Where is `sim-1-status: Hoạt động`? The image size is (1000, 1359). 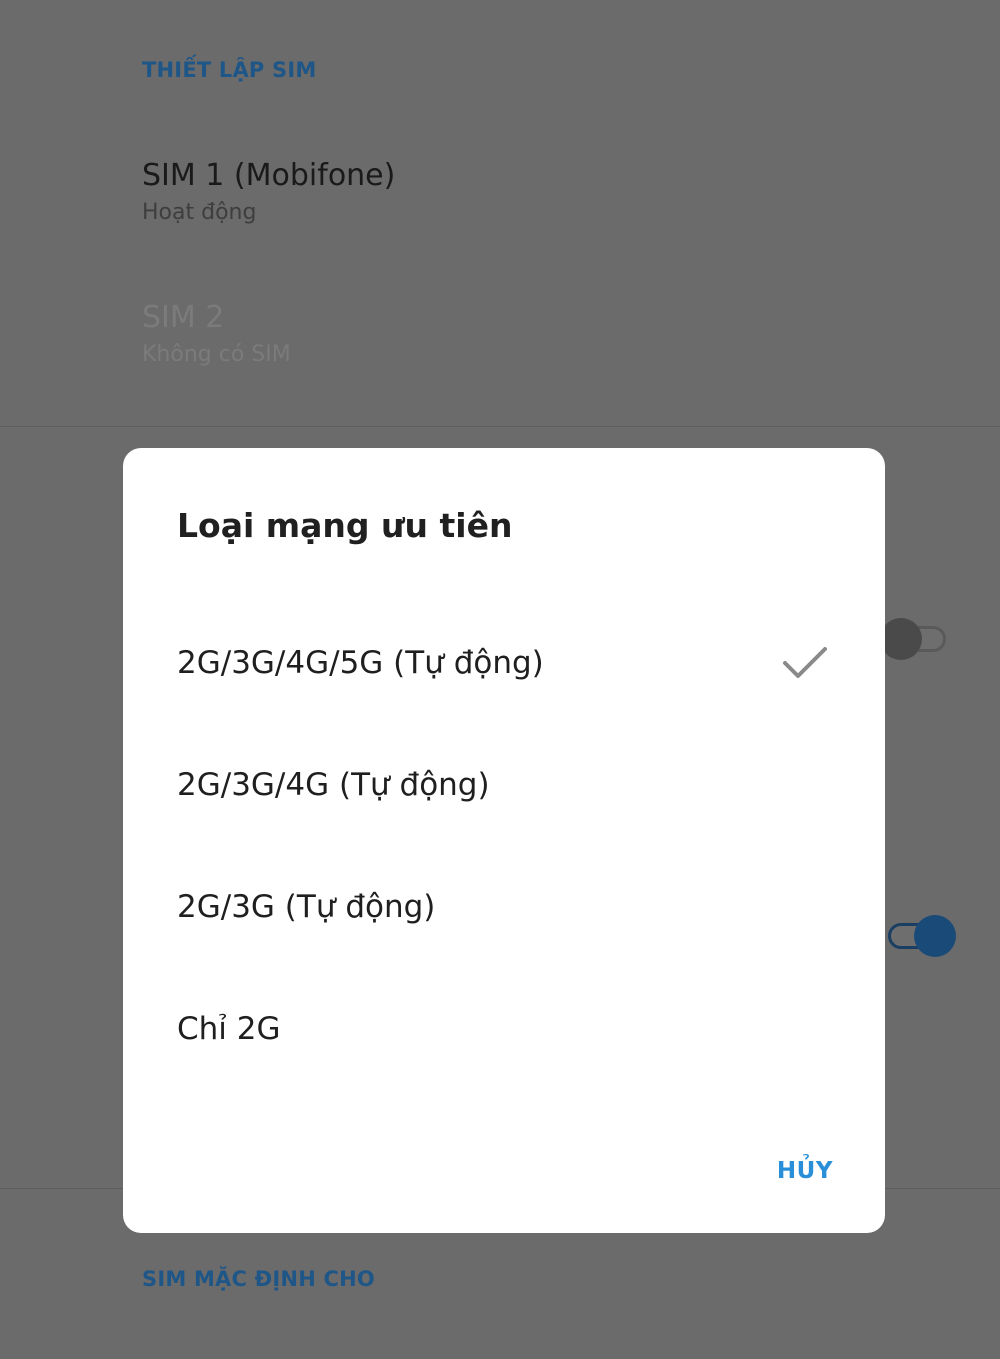 sim-1-status: Hoạt động is located at coordinates (199, 212).